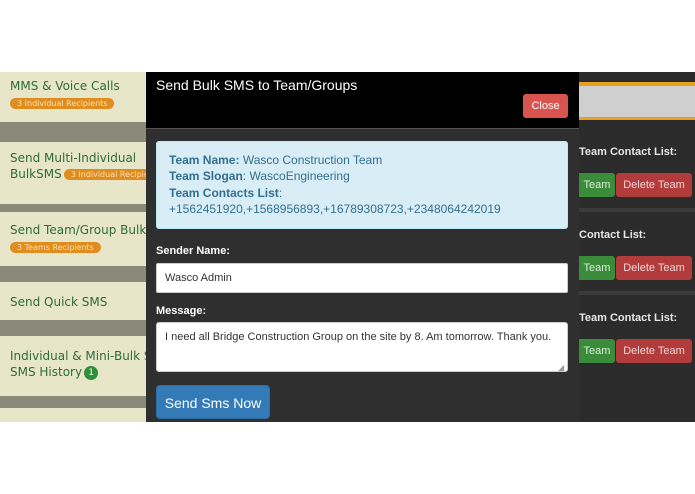 This screenshot has width=695, height=494. I want to click on modal-title: Send Bulk SMS to Team/Groups, so click(257, 85).